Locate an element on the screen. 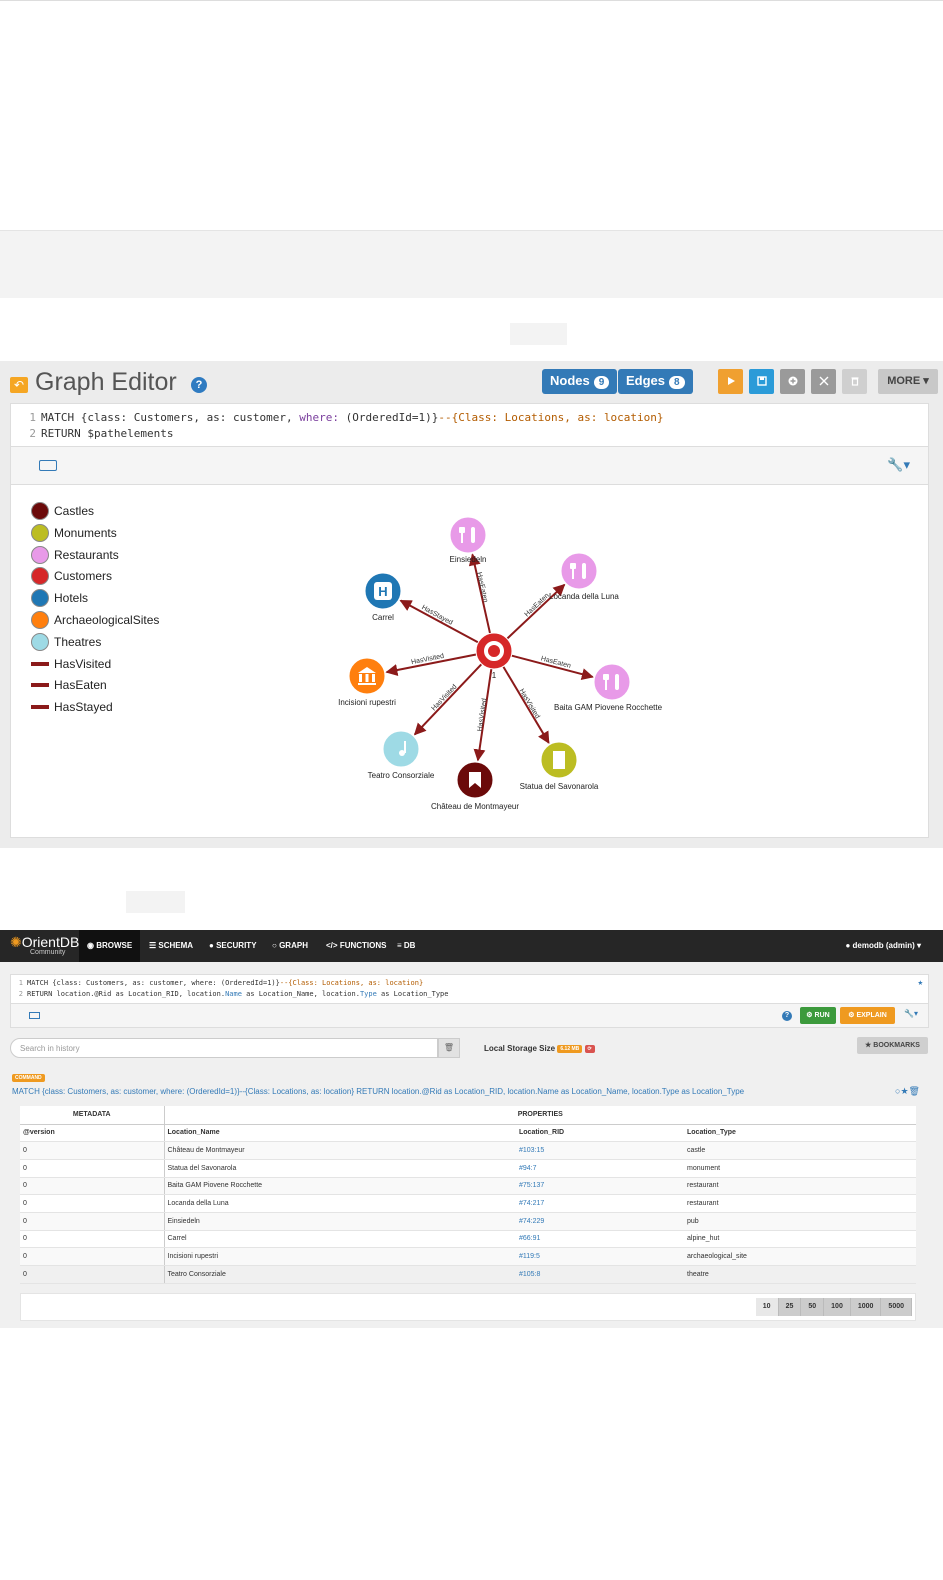  orientdb-logo: ✺OrientDB Community is located at coordinates (44, 945).